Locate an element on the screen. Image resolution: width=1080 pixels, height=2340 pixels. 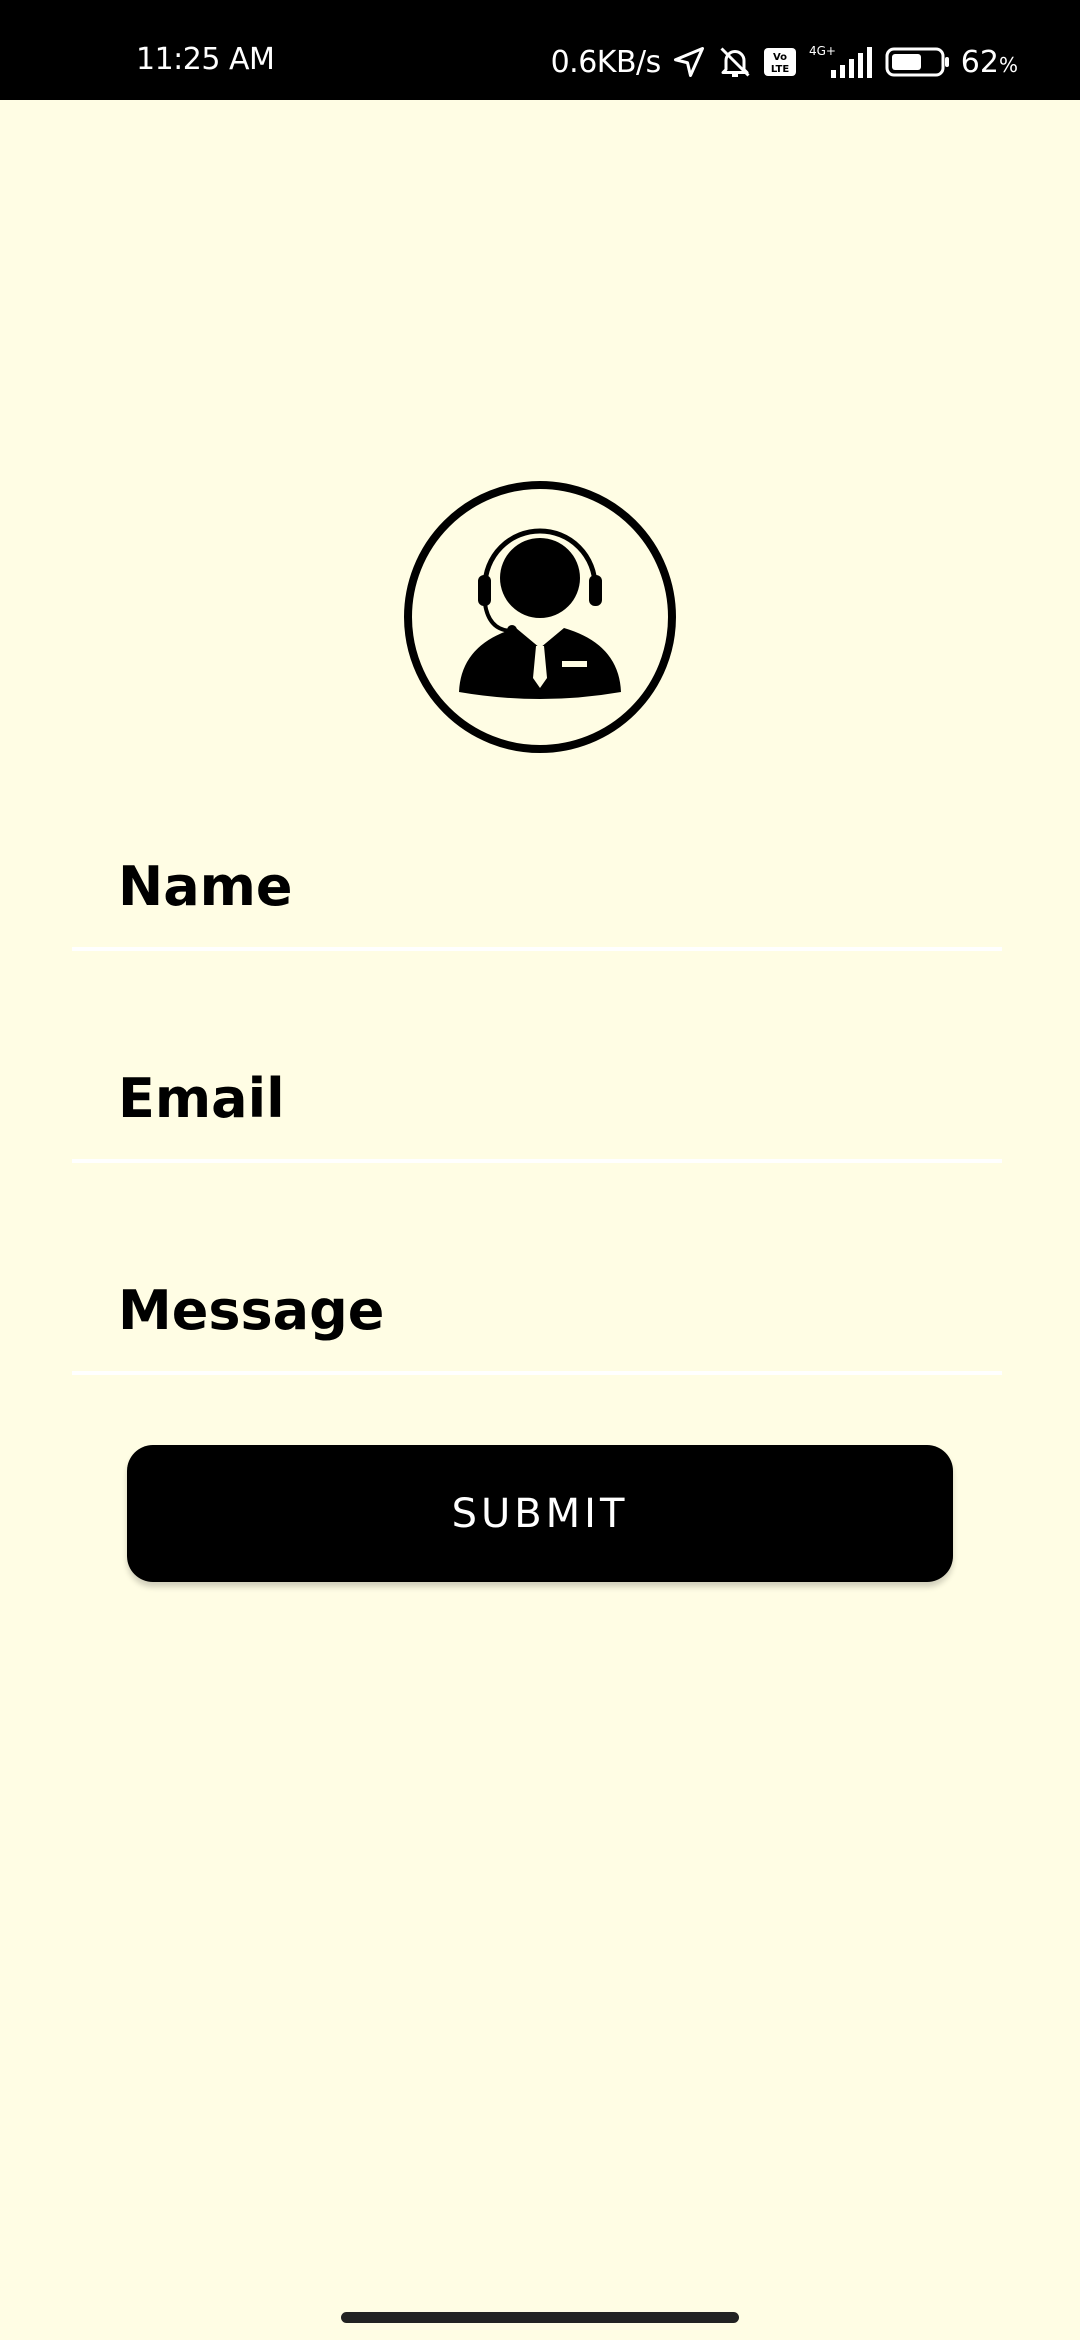
location-arrow-icon is located at coordinates (689, 62).